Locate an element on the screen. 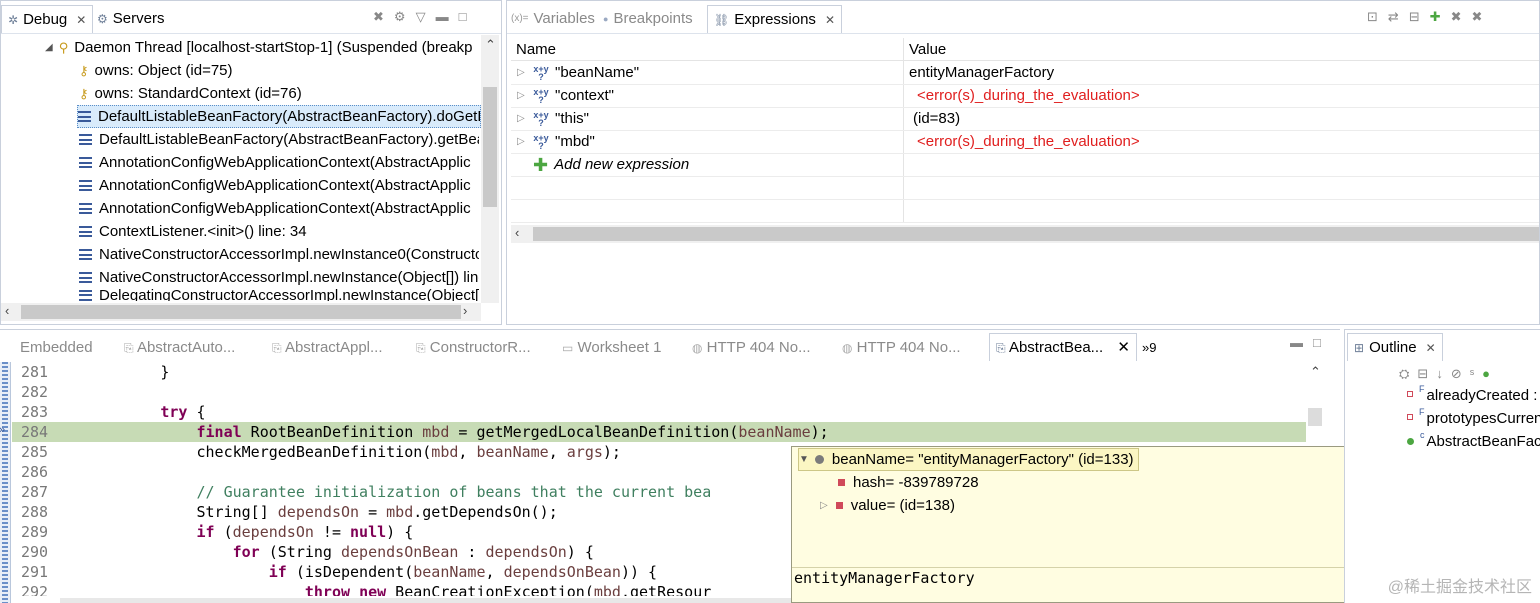  expressions-horizontal-scrollbar: ‹ is located at coordinates (1025, 234).